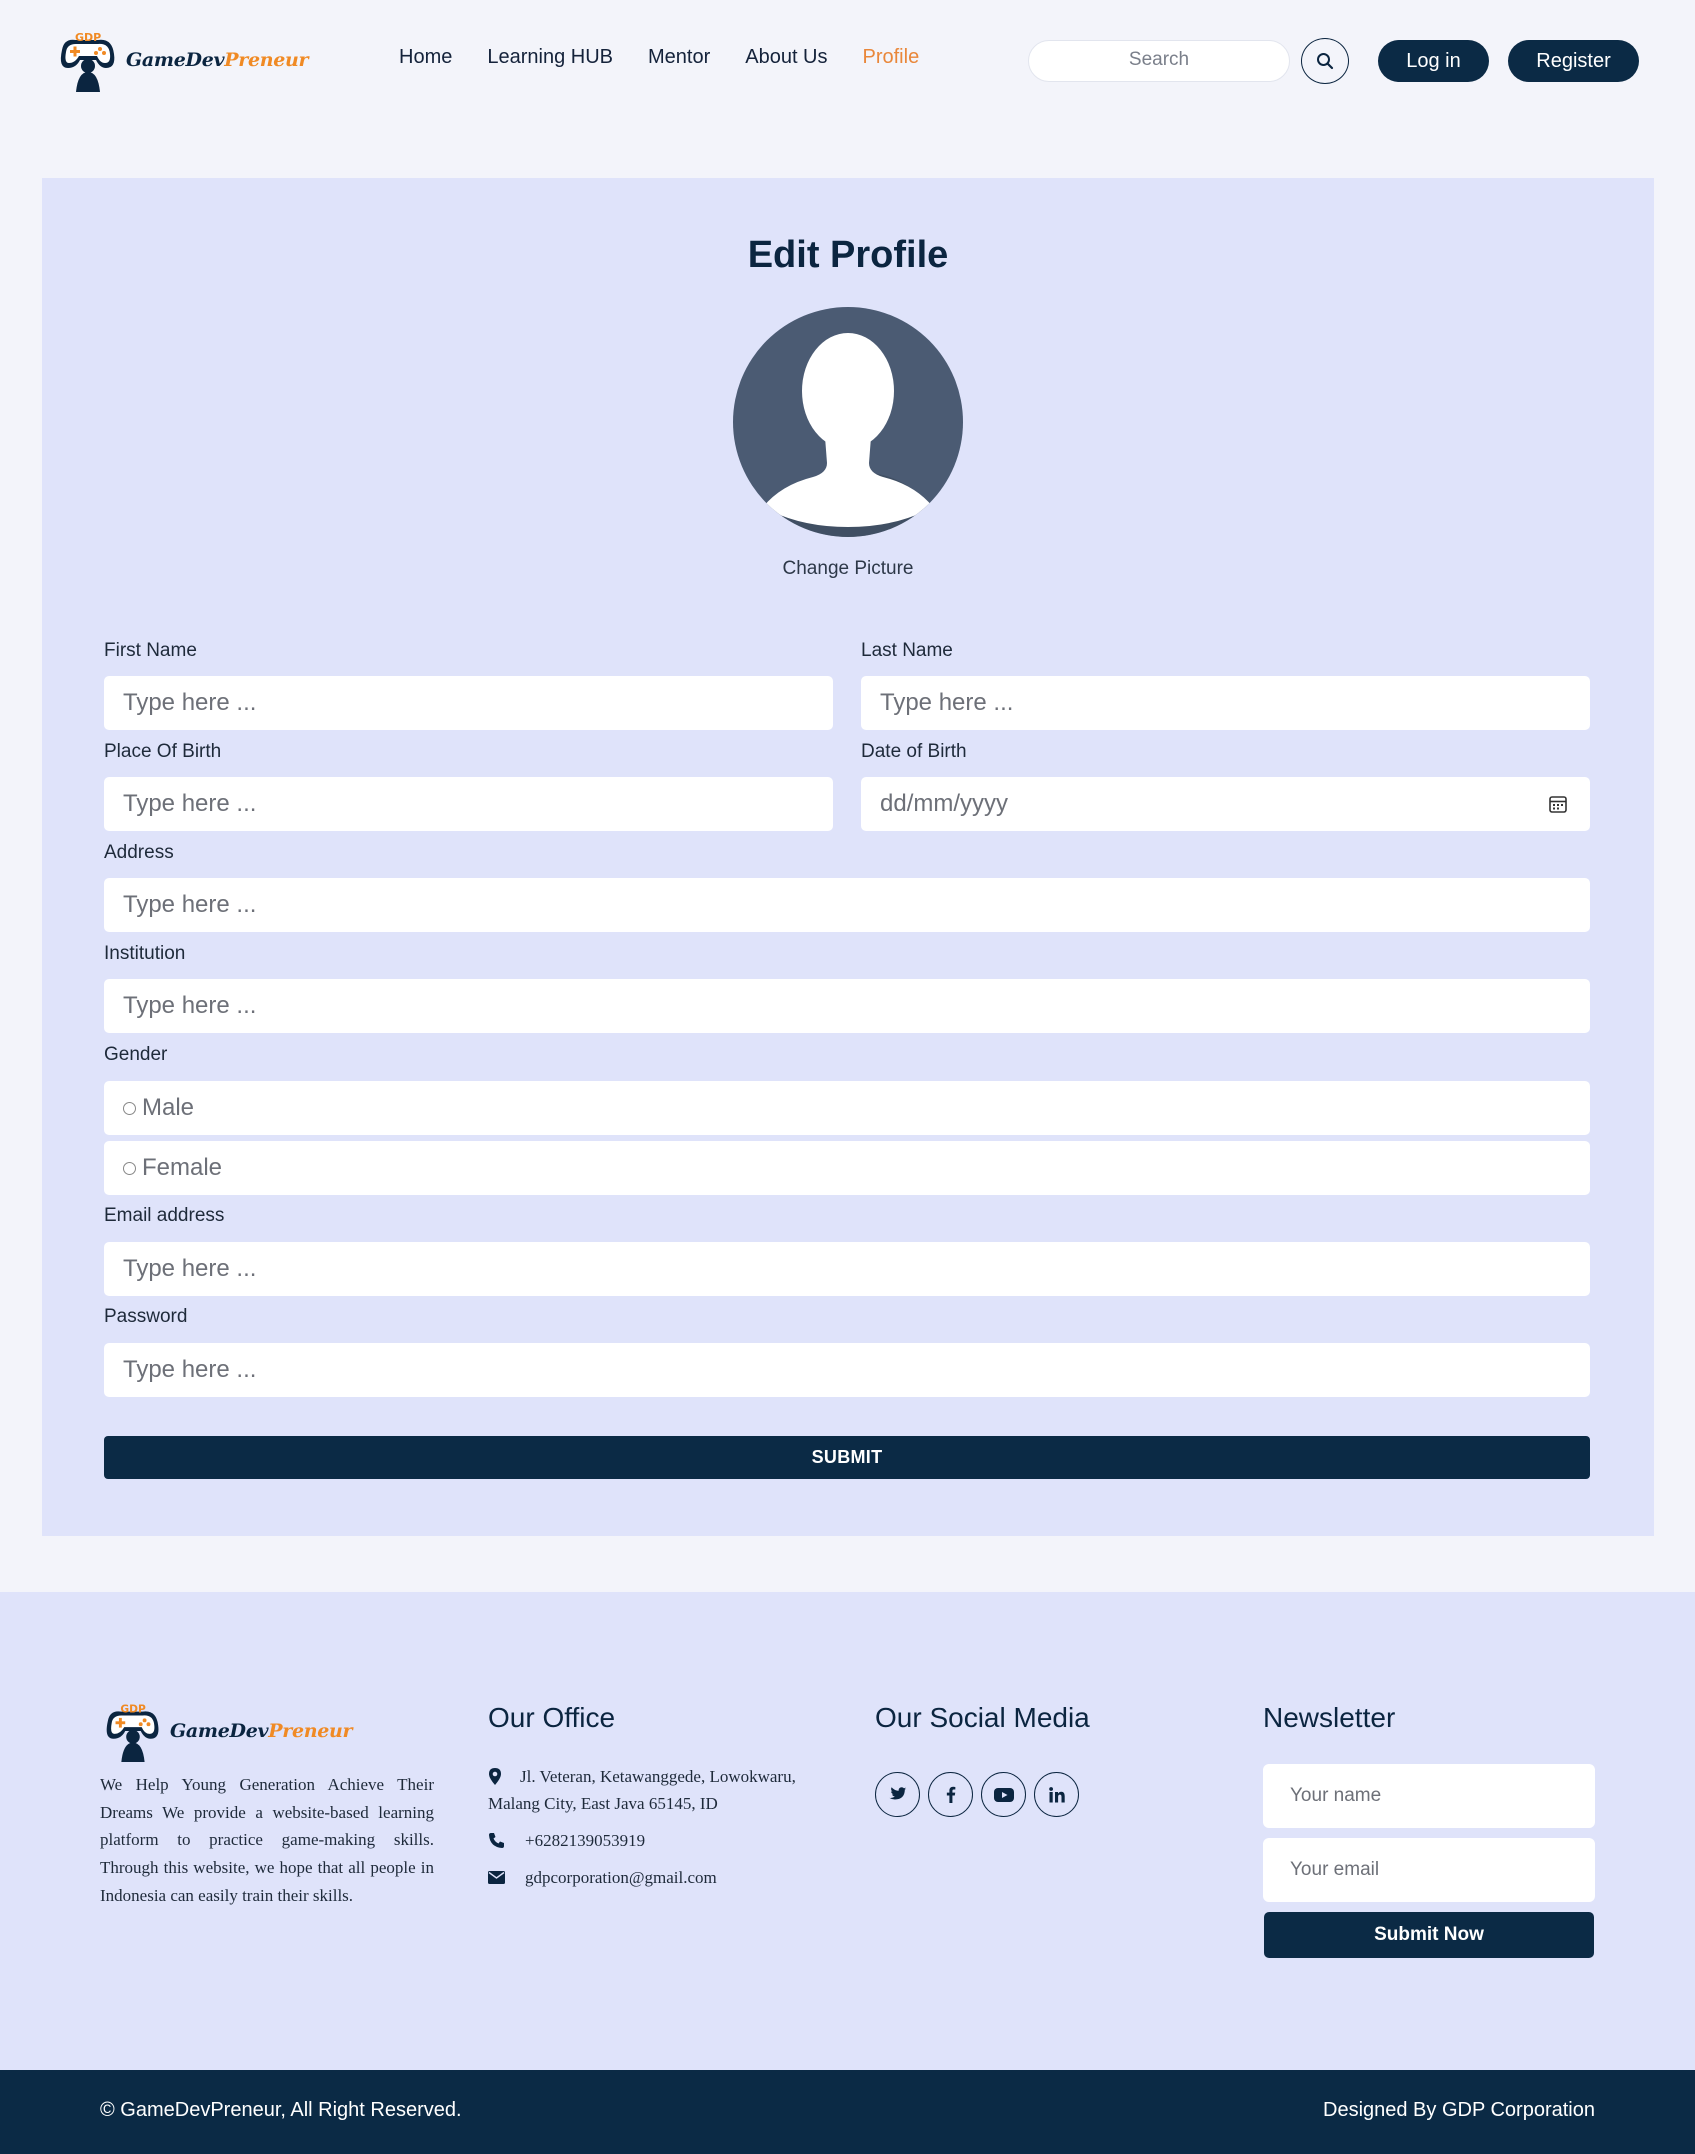 The image size is (1695, 2154). I want to click on office-address-line1: Jl. Veteran, Ketawanggede, Lowokwaru,, so click(658, 1776).